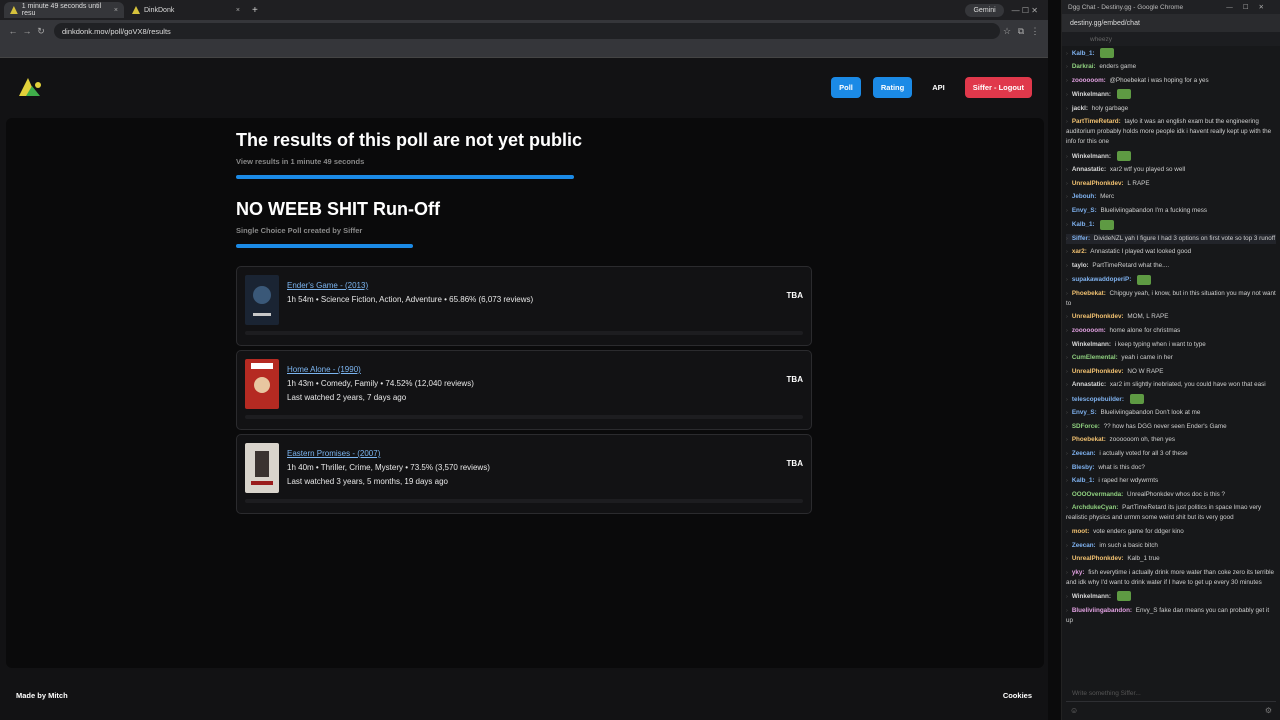 Image resolution: width=1280 pixels, height=720 pixels. I want to click on movie-title-link: Home Alone - (1990), so click(324, 369).